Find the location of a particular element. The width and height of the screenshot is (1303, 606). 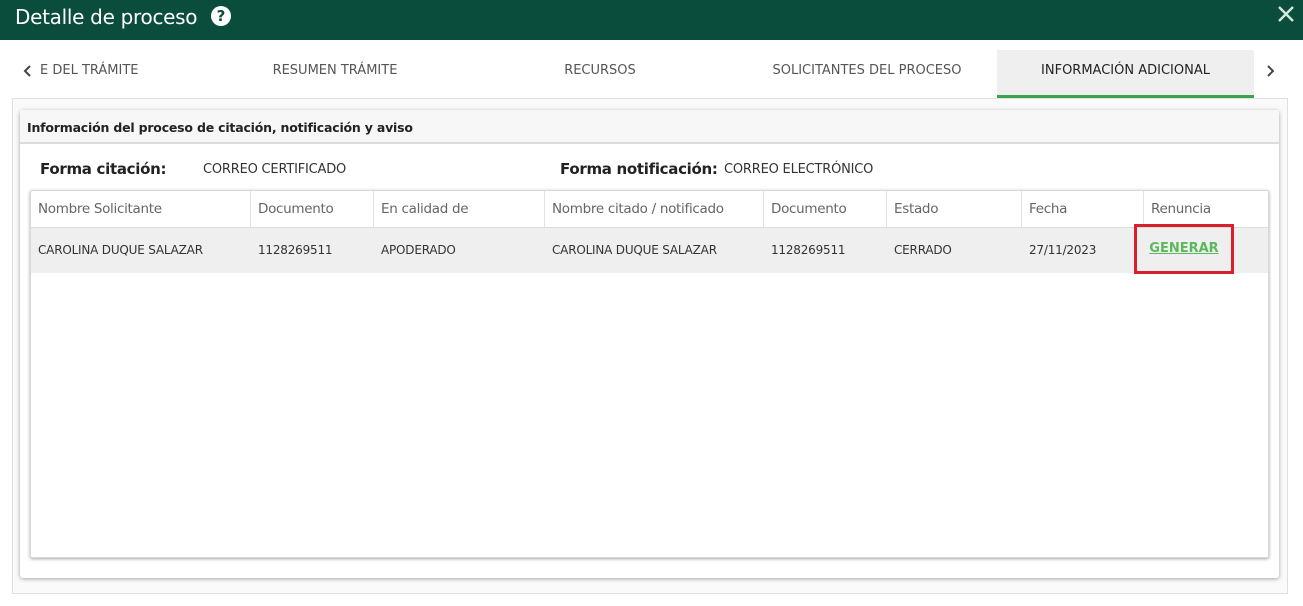

forma-citacion-label: Forma citación: is located at coordinates (103, 169).